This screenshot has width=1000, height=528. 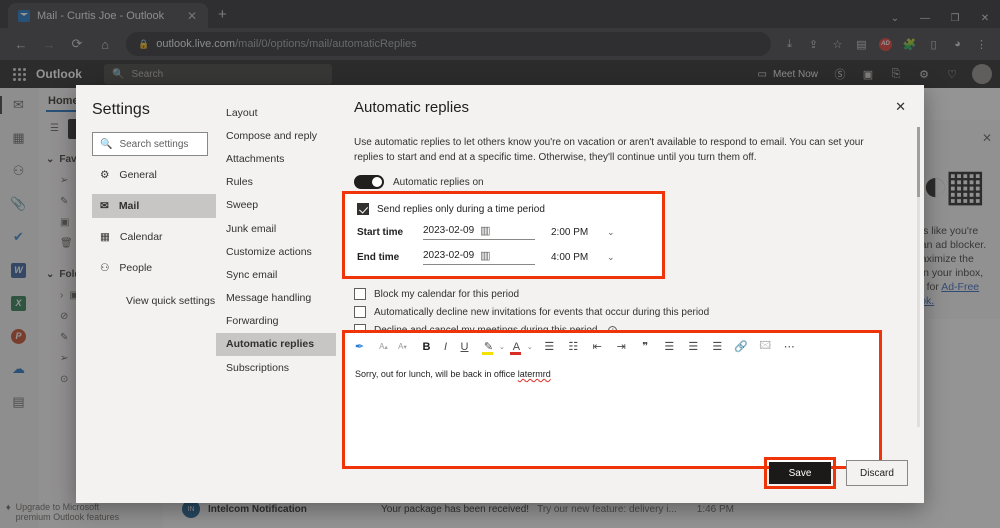 What do you see at coordinates (129, 206) in the screenshot?
I see `nav-label: Mail` at bounding box center [129, 206].